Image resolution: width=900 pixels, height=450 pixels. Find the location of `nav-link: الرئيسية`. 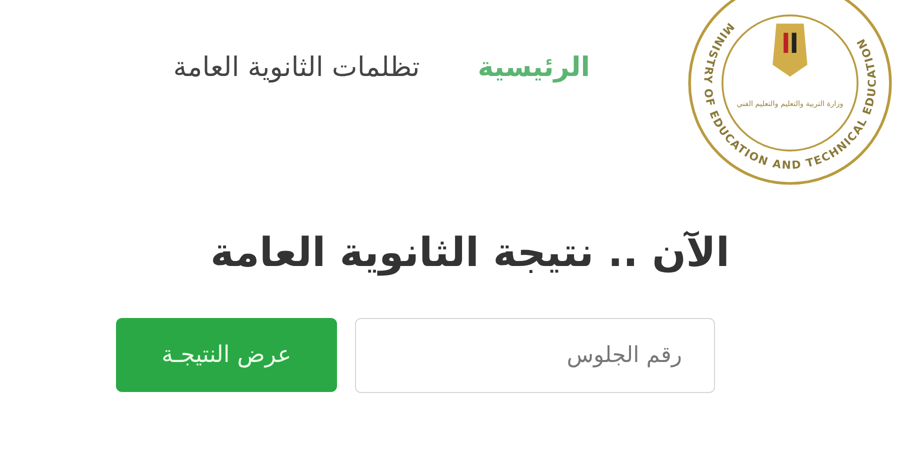

nav-link: الرئيسية is located at coordinates (534, 67).